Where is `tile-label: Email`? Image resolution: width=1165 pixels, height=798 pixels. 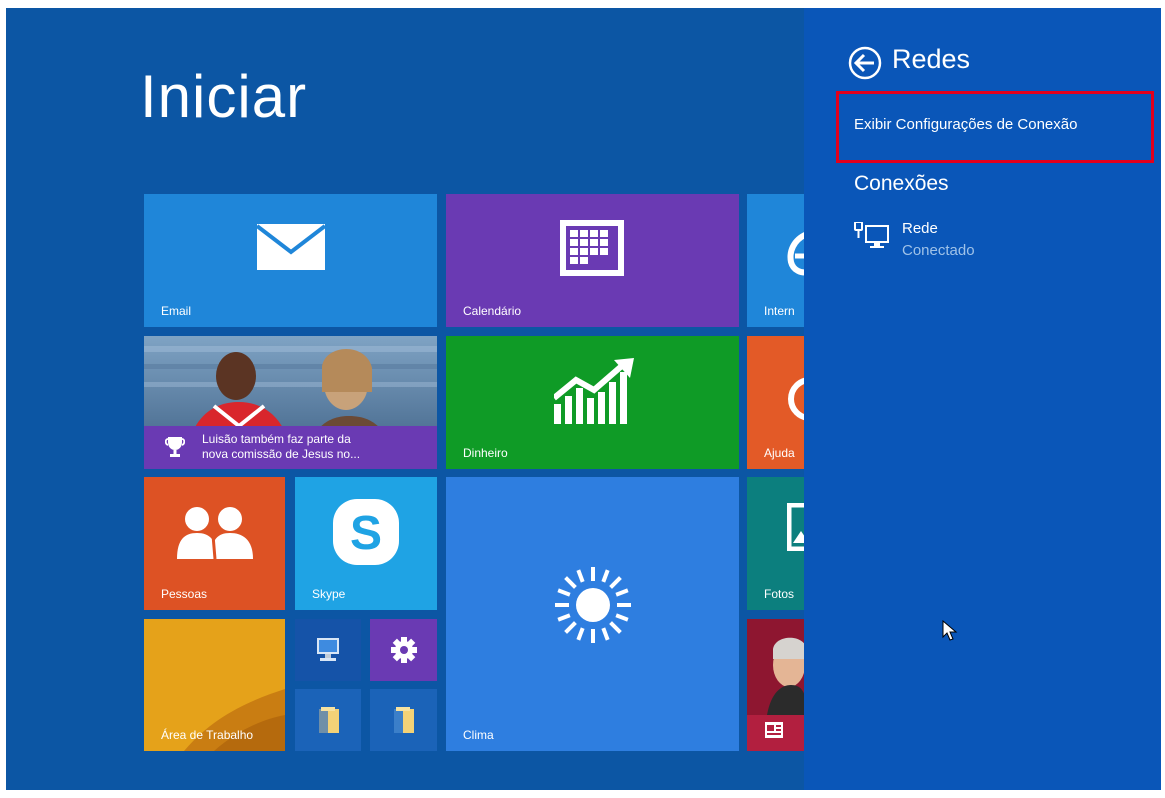
tile-label: Email is located at coordinates (176, 311).